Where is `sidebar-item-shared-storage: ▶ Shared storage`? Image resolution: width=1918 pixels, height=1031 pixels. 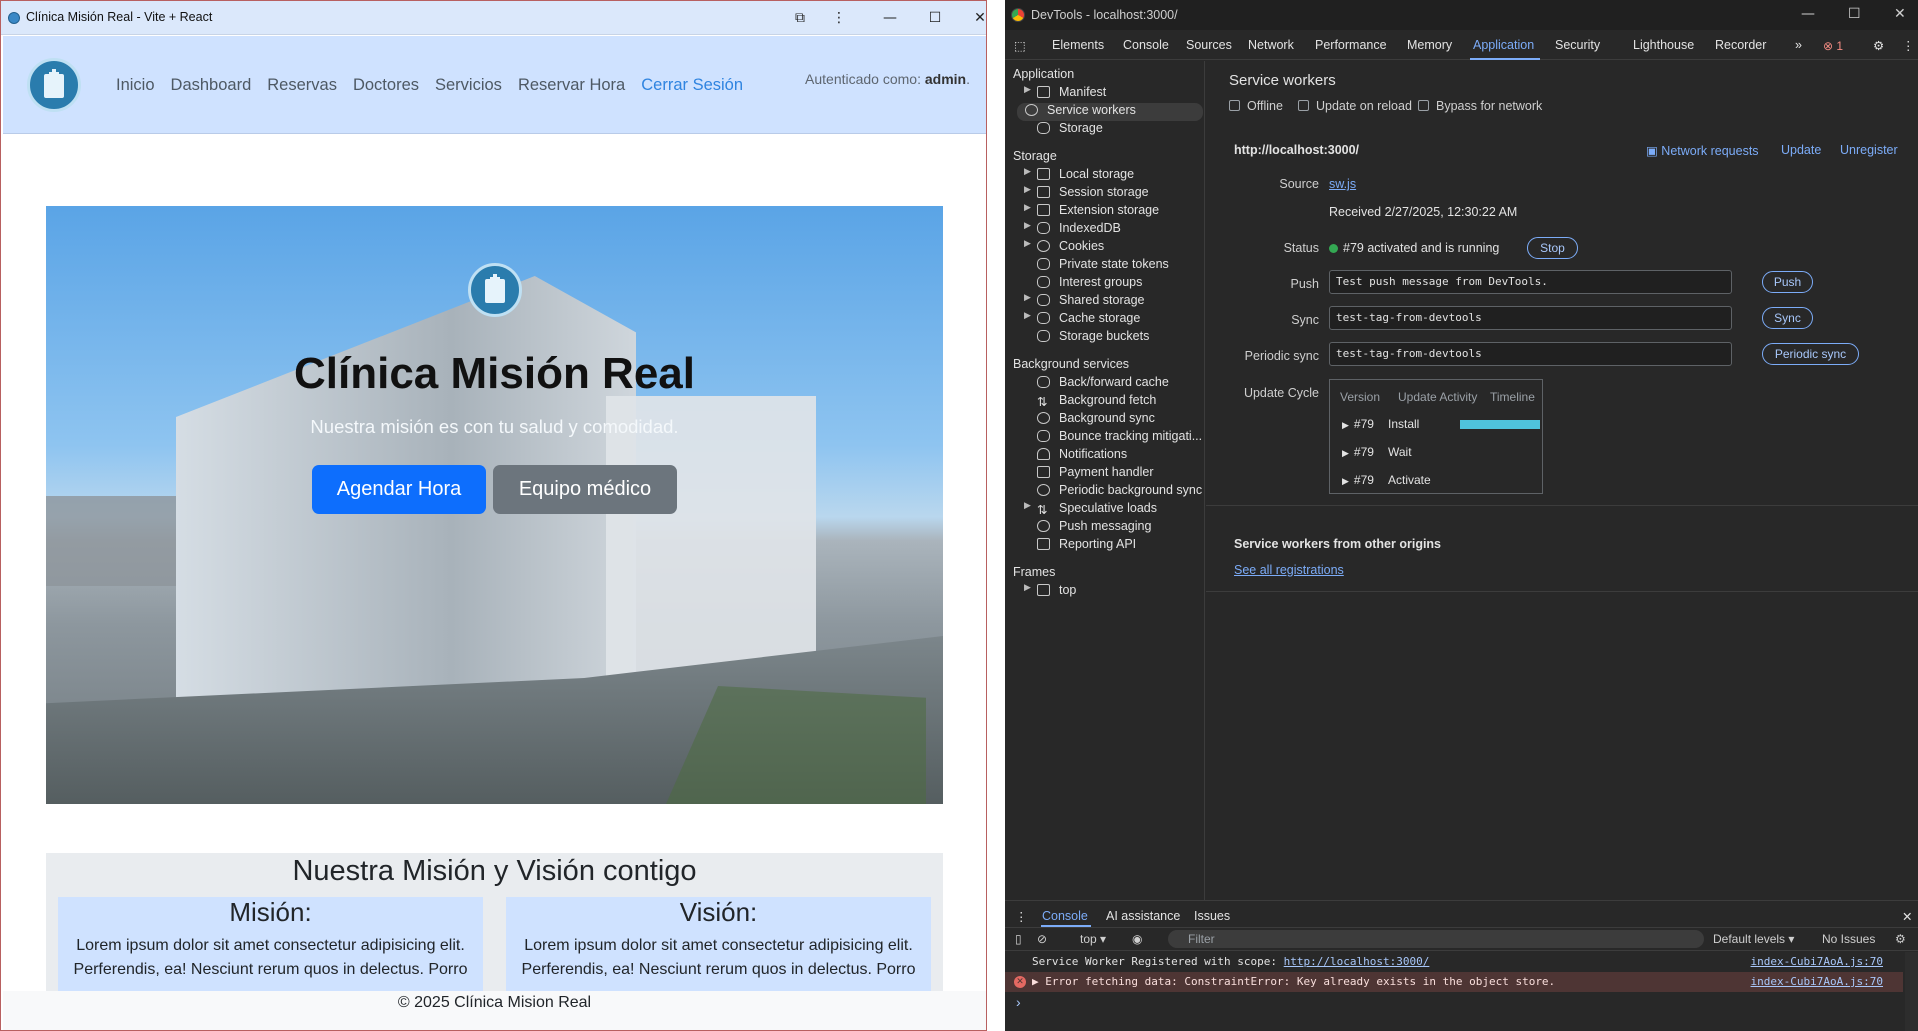 sidebar-item-shared-storage: ▶ Shared storage is located at coordinates (1114, 302).